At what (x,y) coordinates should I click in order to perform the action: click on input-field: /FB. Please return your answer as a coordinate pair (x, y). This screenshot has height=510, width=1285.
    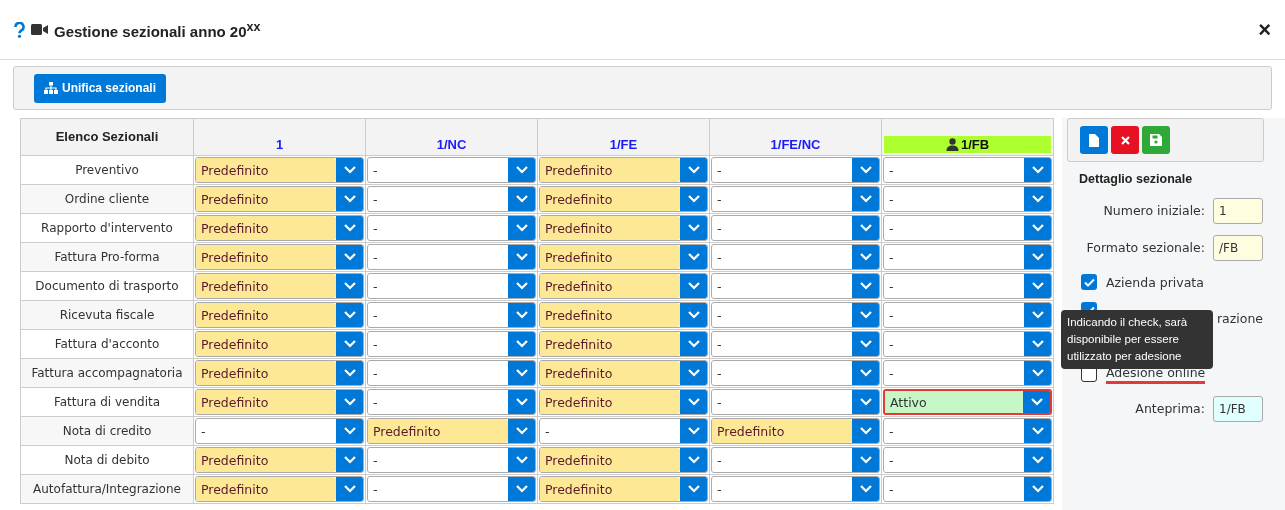
    Looking at the image, I should click on (1238, 247).